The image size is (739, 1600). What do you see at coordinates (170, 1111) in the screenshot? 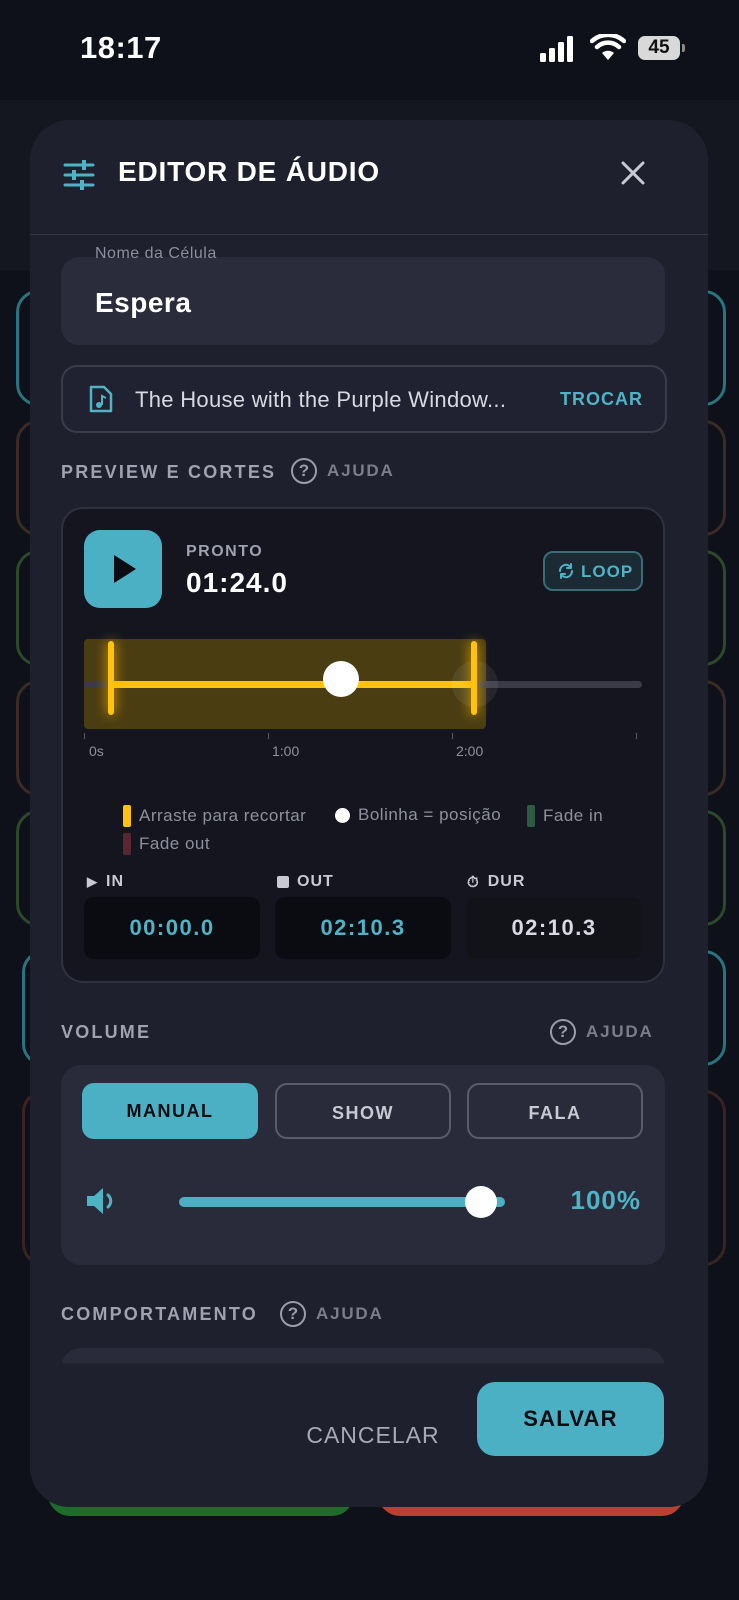
I see `mode-manual-button: MANUAL` at bounding box center [170, 1111].